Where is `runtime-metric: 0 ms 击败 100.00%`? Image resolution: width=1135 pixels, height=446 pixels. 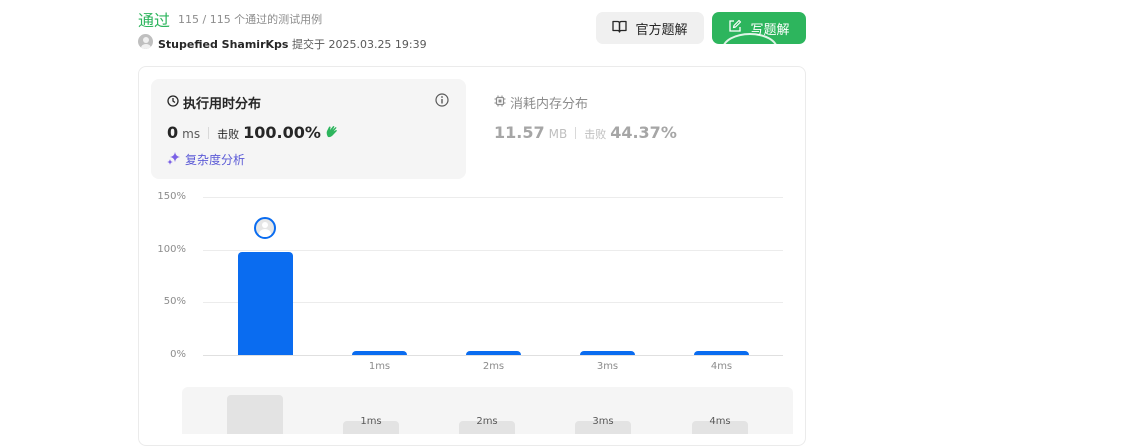 runtime-metric: 0 ms 击败 100.00% is located at coordinates (253, 132).